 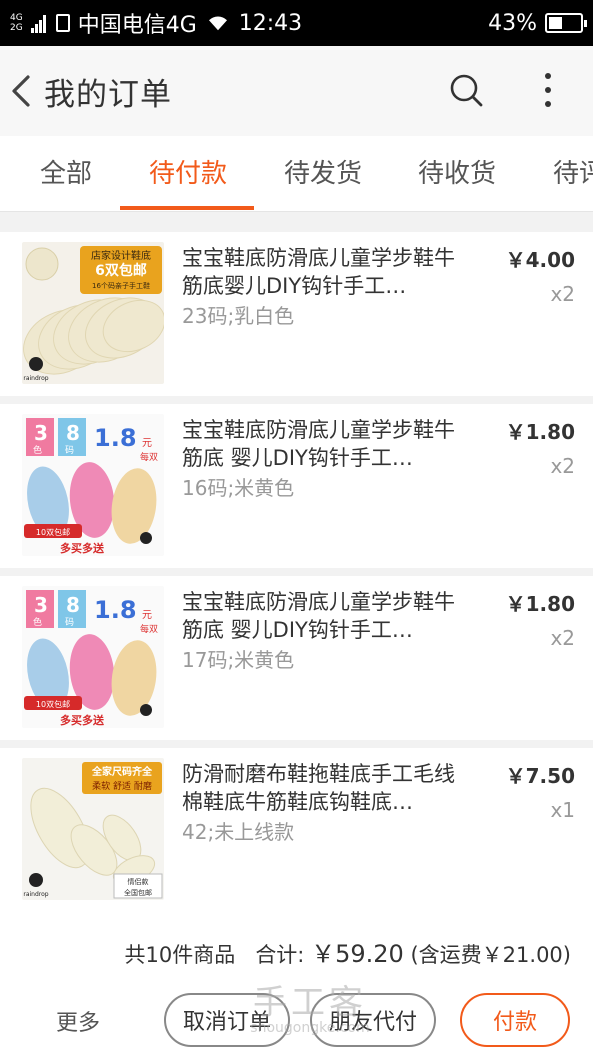 I want to click on cancel-order-button: 取消订单, so click(x=227, y=1020).